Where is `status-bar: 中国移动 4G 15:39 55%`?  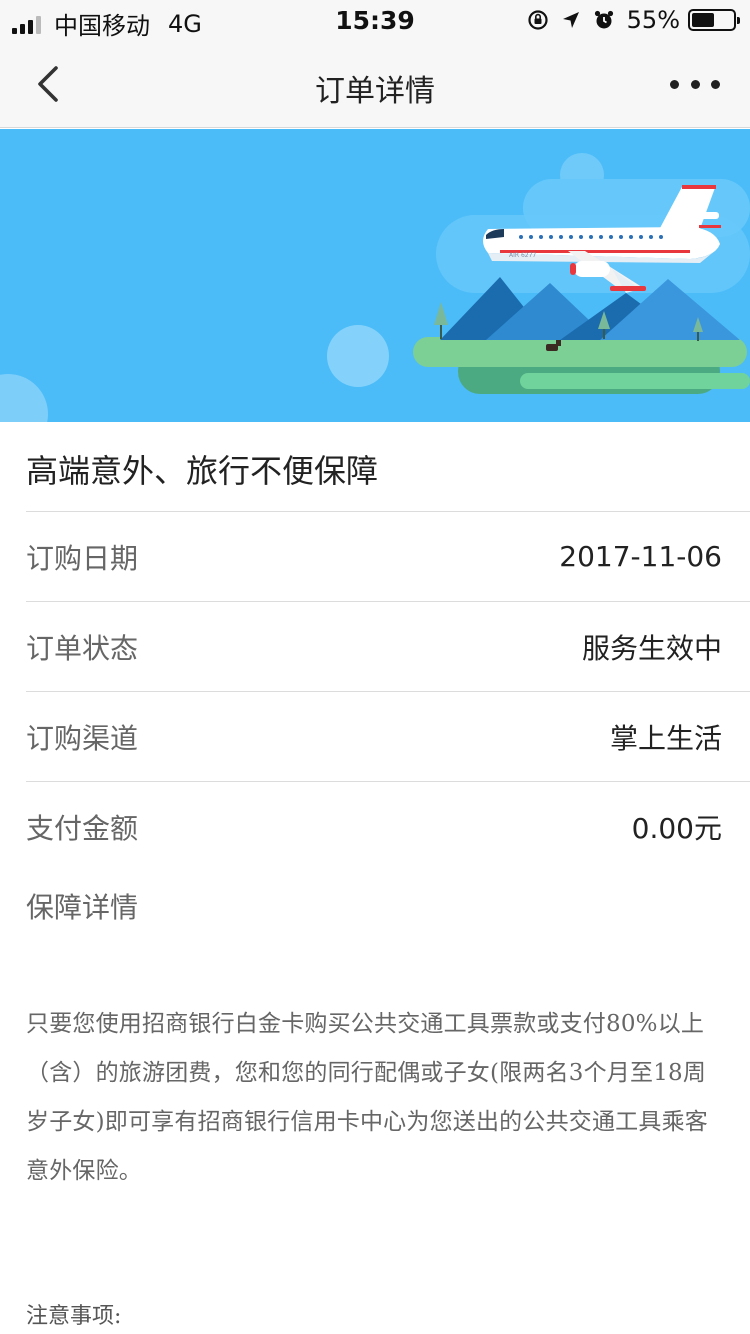
status-bar: 中国移动 4G 15:39 55% is located at coordinates (375, 20).